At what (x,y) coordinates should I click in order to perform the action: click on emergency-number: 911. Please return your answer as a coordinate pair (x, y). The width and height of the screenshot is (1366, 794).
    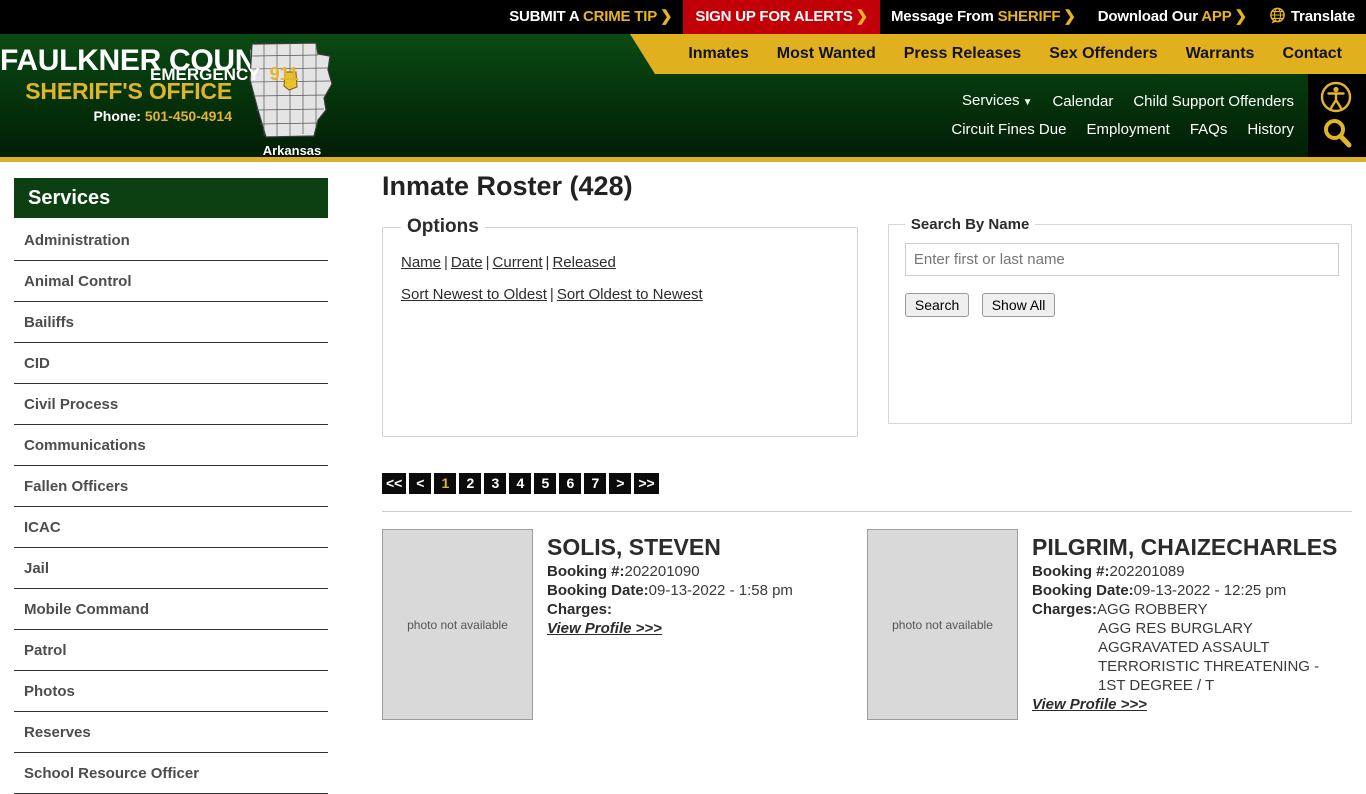
    Looking at the image, I should click on (284, 74).